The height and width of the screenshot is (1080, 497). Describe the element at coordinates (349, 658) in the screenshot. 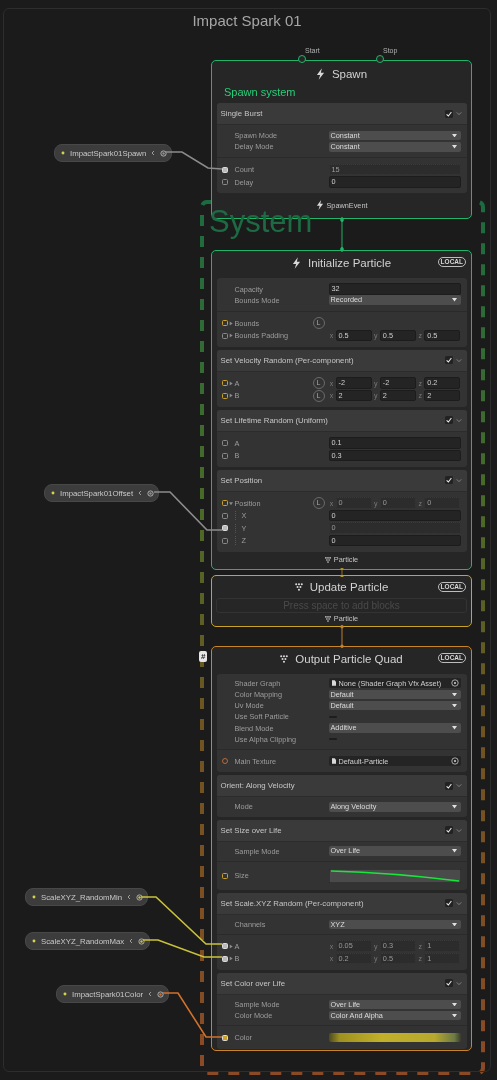

I see `context-title: Output Particle Quad` at that location.